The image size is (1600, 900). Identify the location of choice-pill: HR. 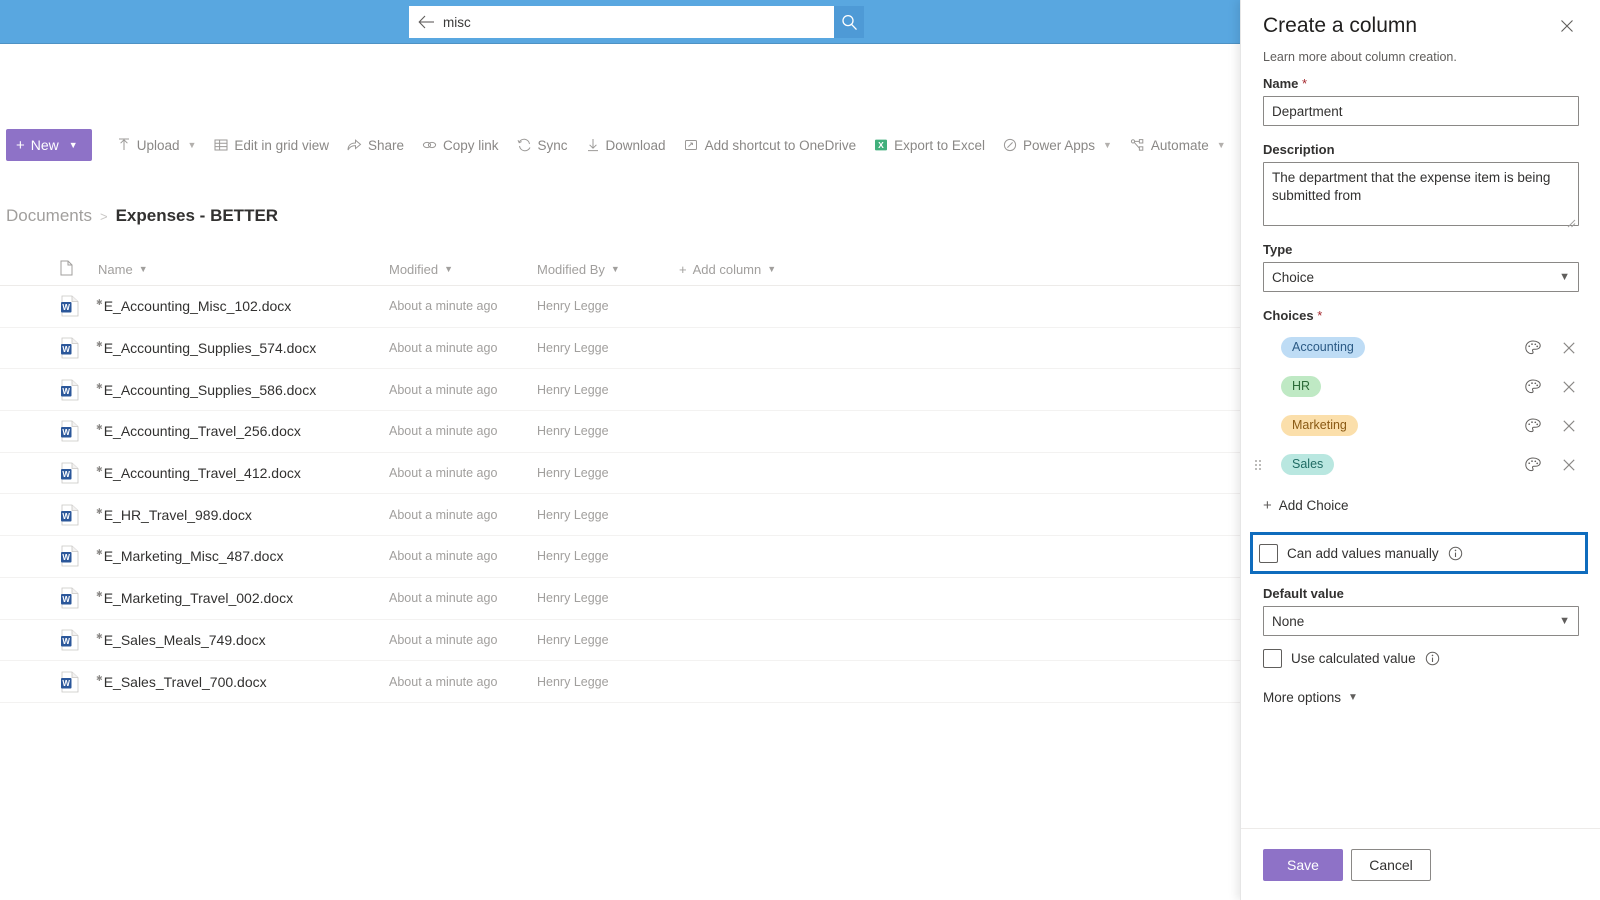
(1301, 386).